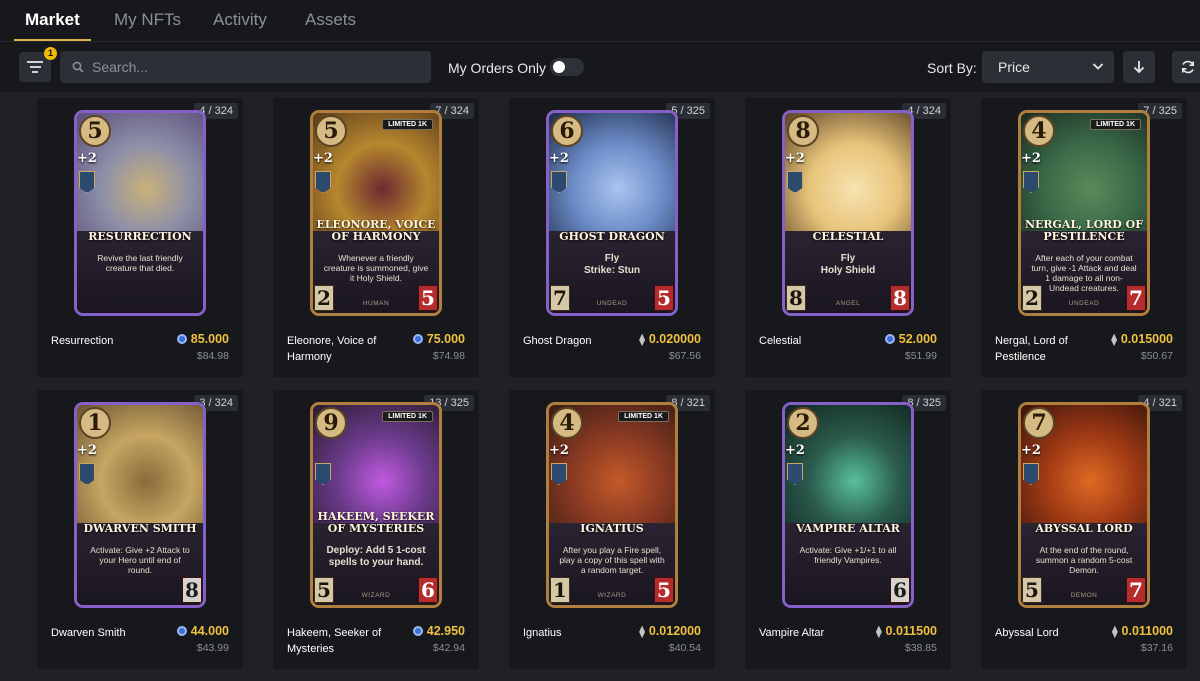  Describe the element at coordinates (376, 230) in the screenshot. I see `card-title: ELEONORE, VOICE OF HARMONY` at that location.